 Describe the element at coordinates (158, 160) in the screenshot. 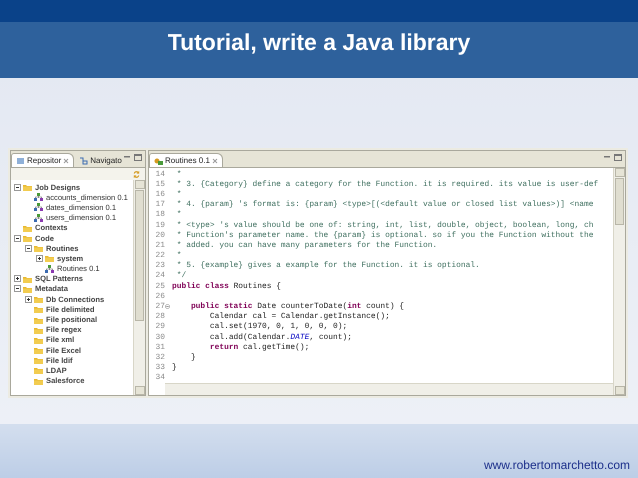

I see `routine-icon` at that location.